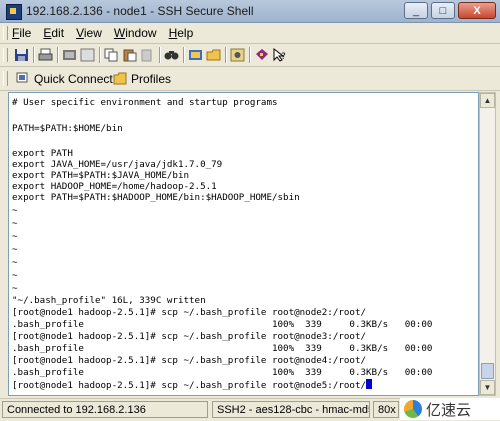 Image resolution: width=500 pixels, height=421 pixels. Describe the element at coordinates (487, 371) in the screenshot. I see `scroll-thumb` at that location.